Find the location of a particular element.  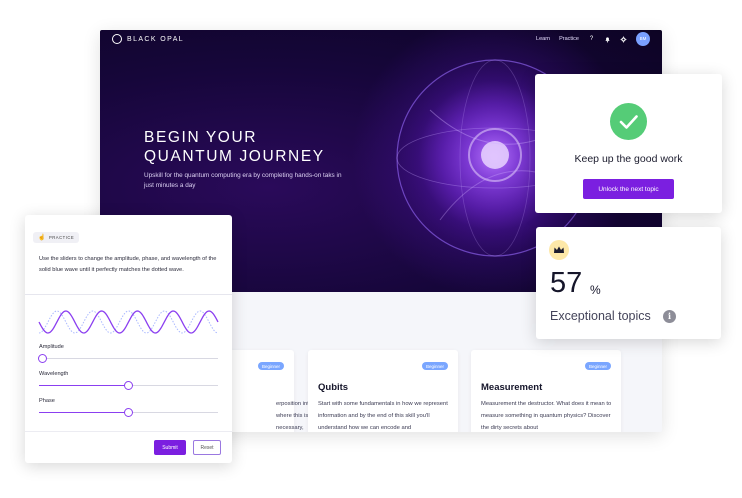

hero-title-line-1: BEGIN YOUR is located at coordinates (201, 137).